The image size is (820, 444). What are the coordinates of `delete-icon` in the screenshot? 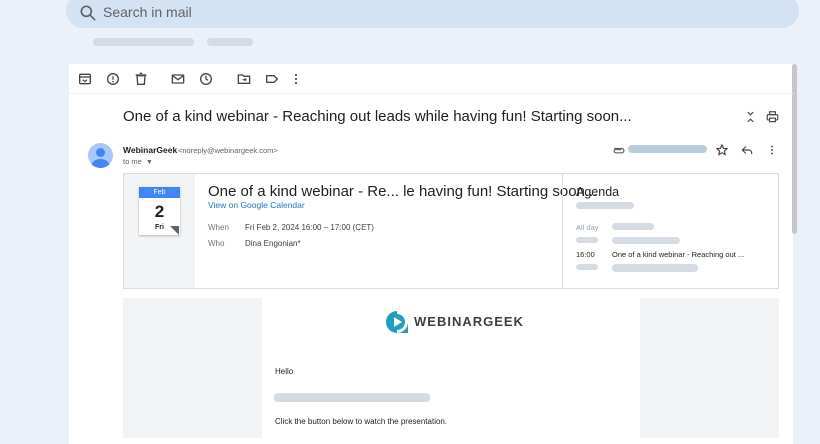 It's located at (141, 79).